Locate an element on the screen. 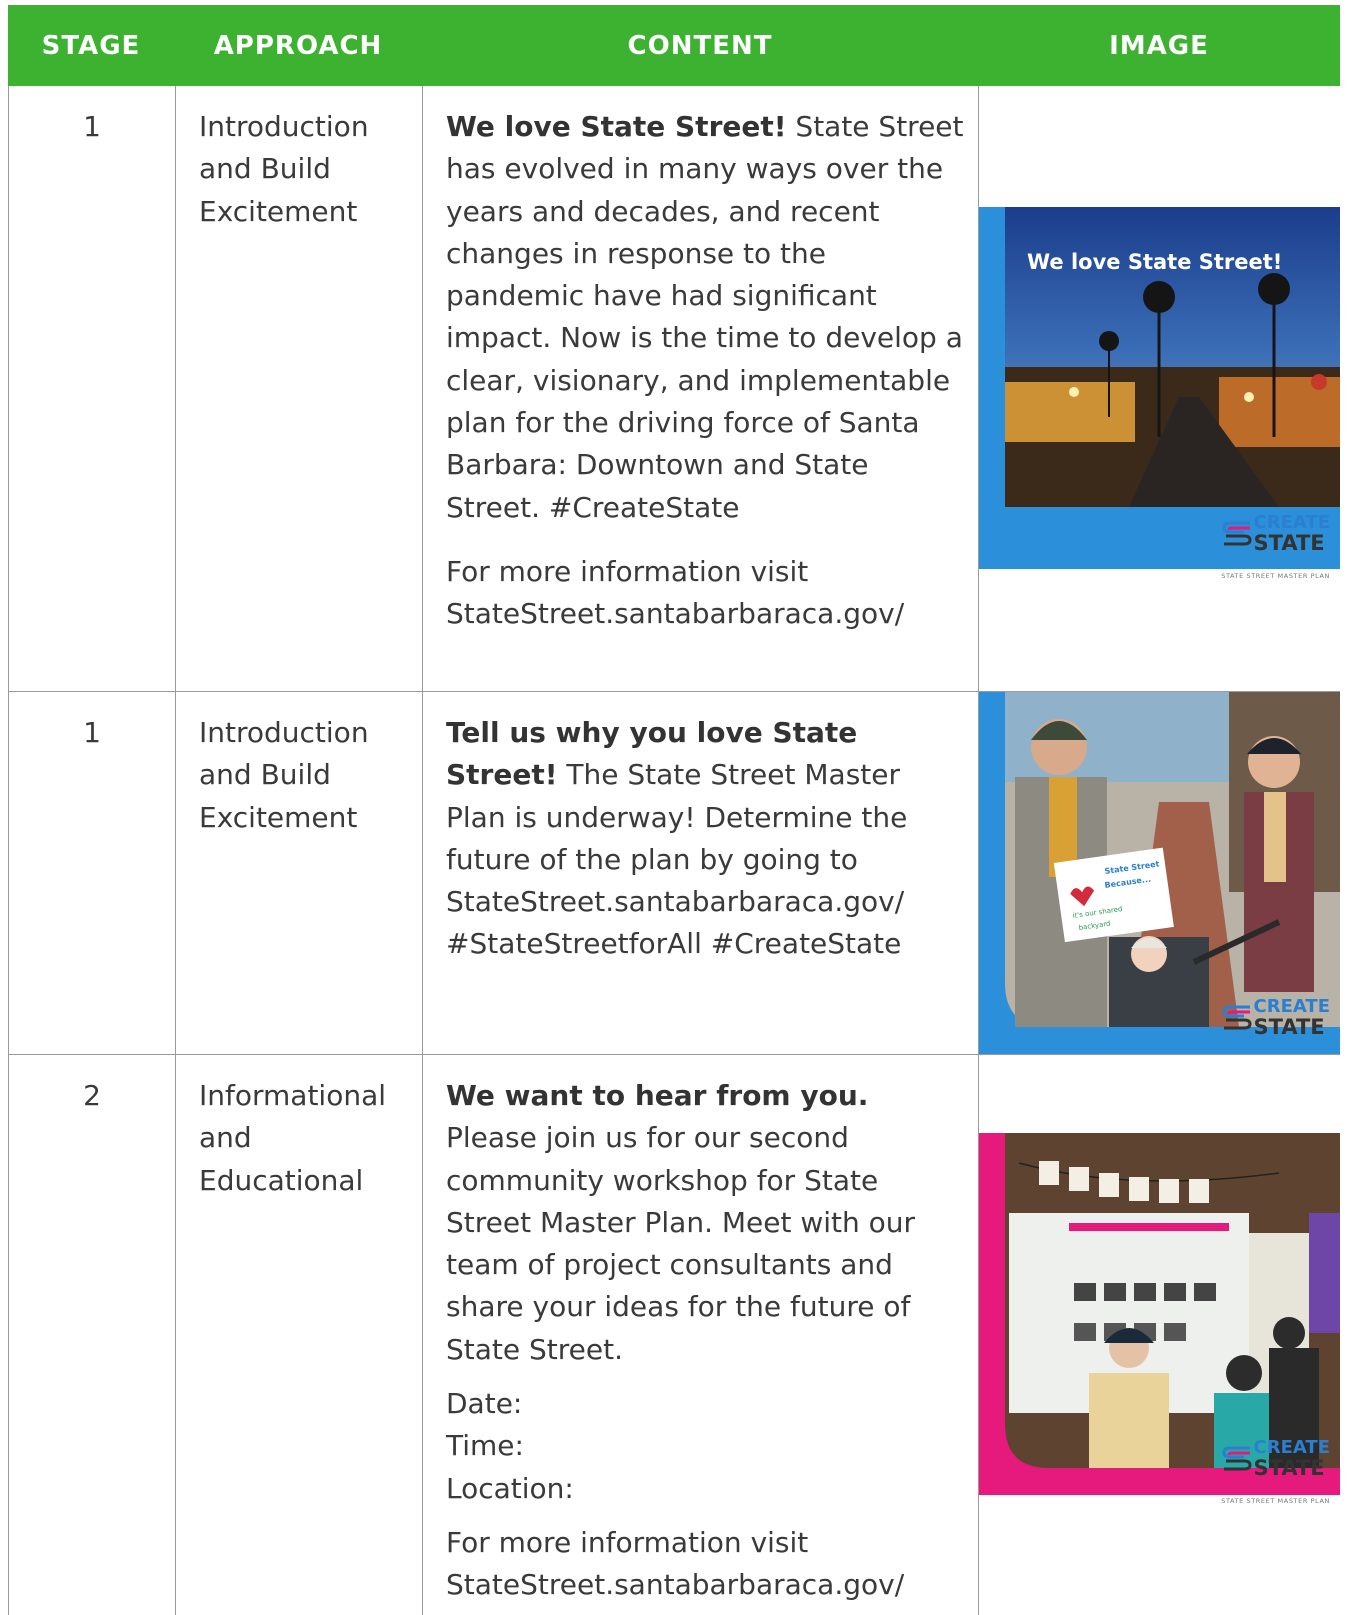  stage-cell: 2 is located at coordinates (92, 1335).